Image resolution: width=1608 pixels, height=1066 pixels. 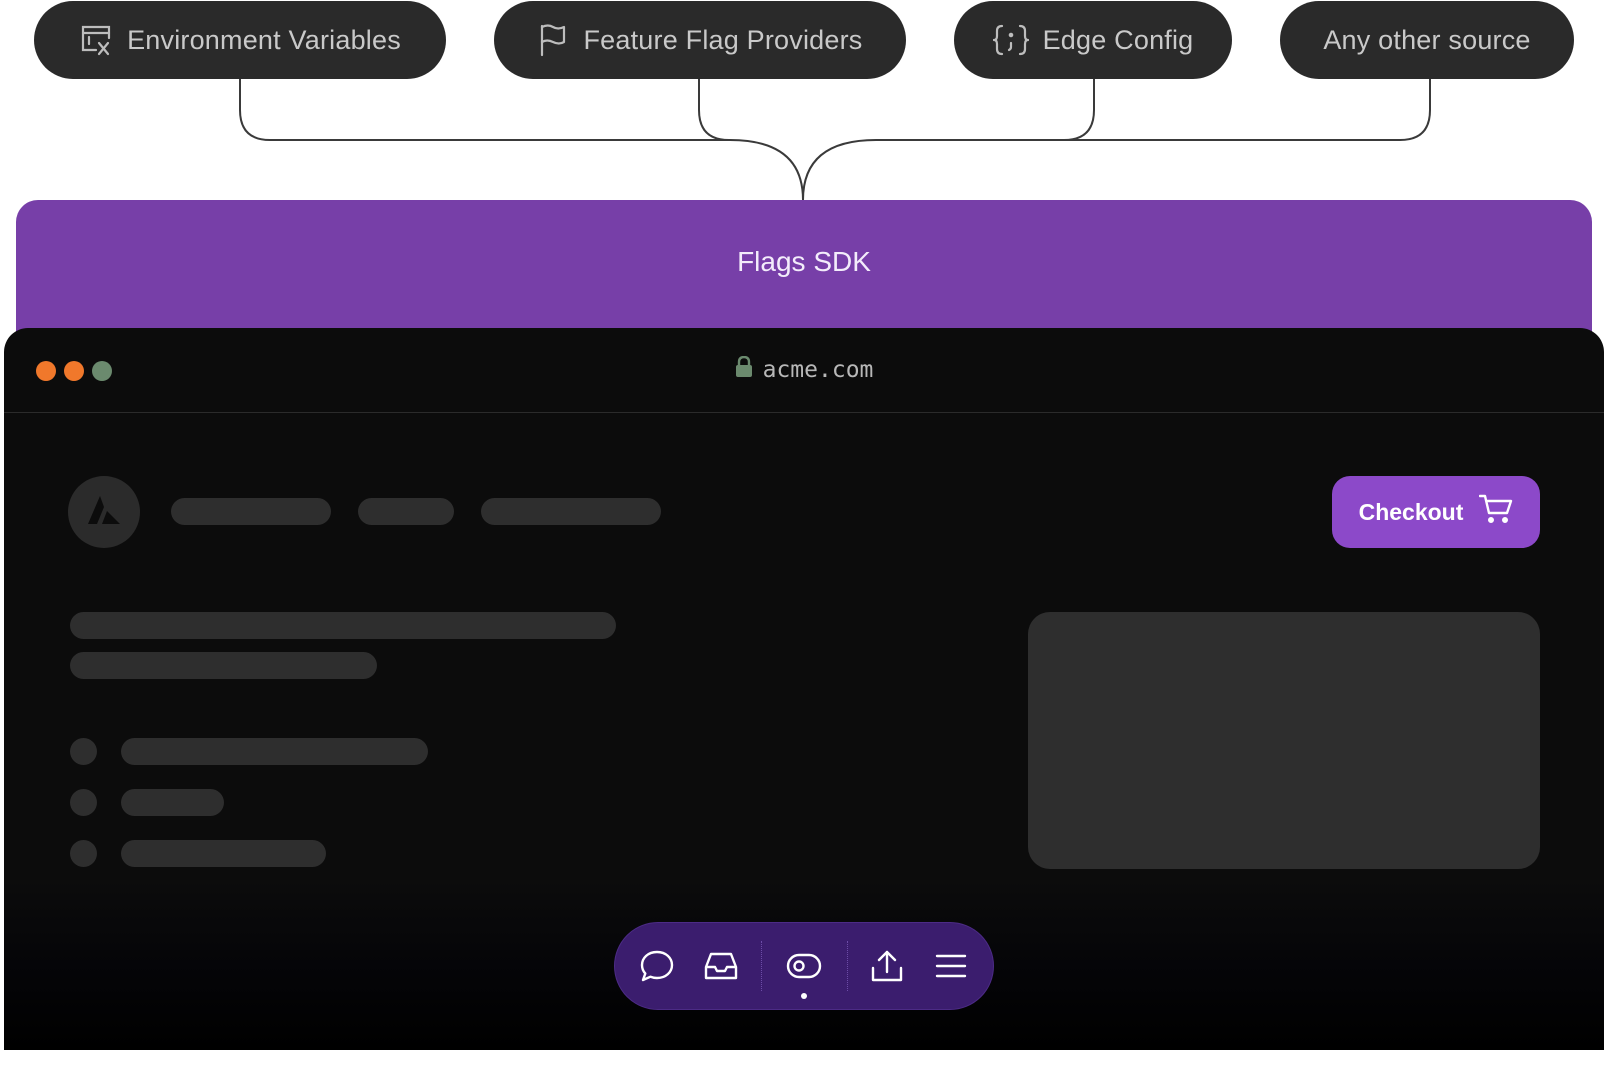 What do you see at coordinates (721, 966) in the screenshot?
I see `inbox-icon` at bounding box center [721, 966].